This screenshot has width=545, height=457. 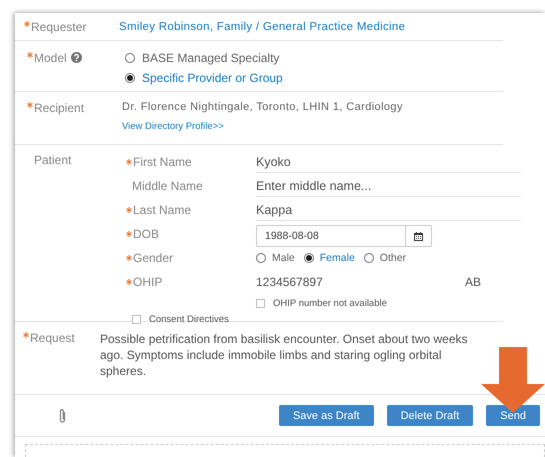 What do you see at coordinates (147, 282) in the screenshot?
I see `field-label: OHIP` at bounding box center [147, 282].